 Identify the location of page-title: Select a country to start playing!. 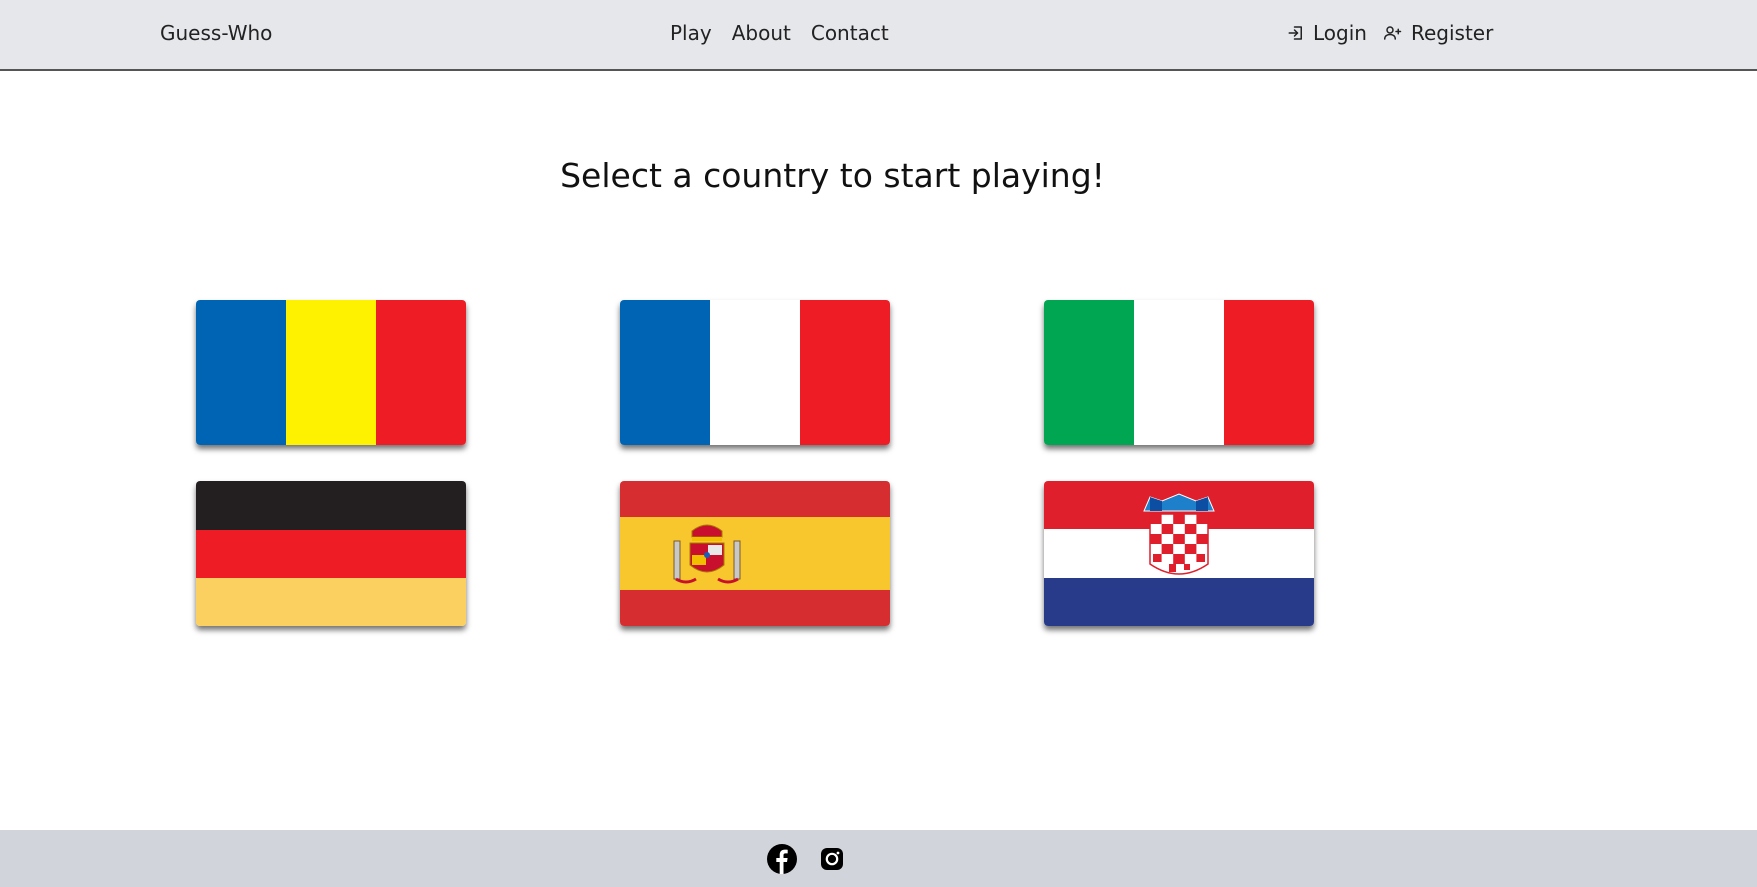
(832, 175).